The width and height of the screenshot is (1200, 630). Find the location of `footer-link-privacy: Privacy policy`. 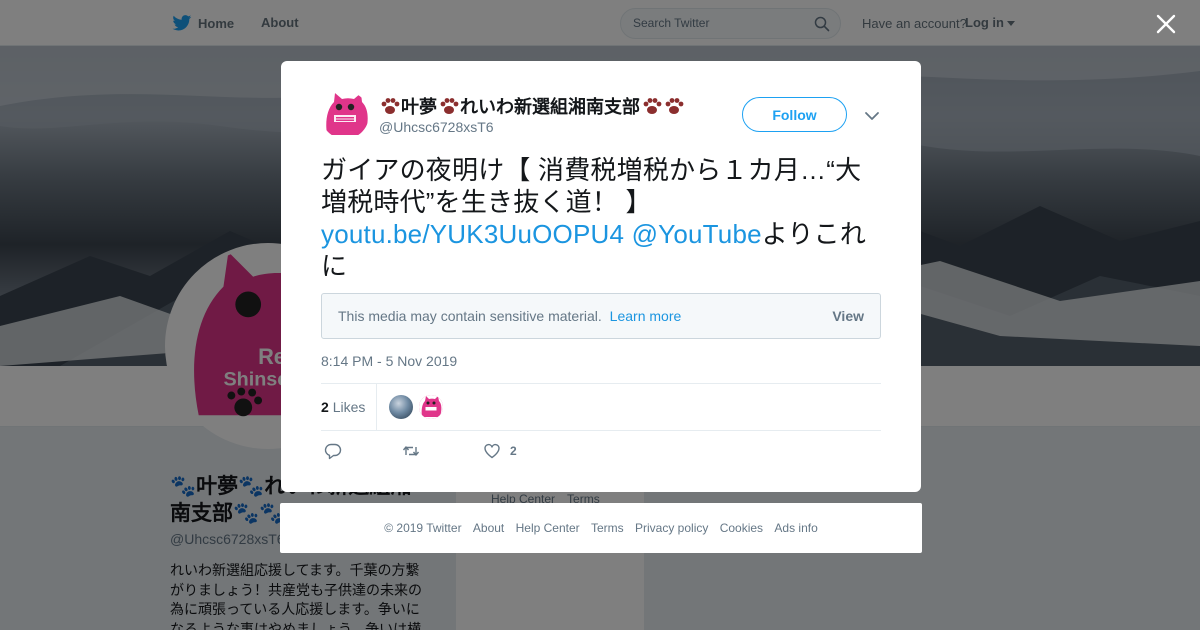

footer-link-privacy: Privacy policy is located at coordinates (671, 528).